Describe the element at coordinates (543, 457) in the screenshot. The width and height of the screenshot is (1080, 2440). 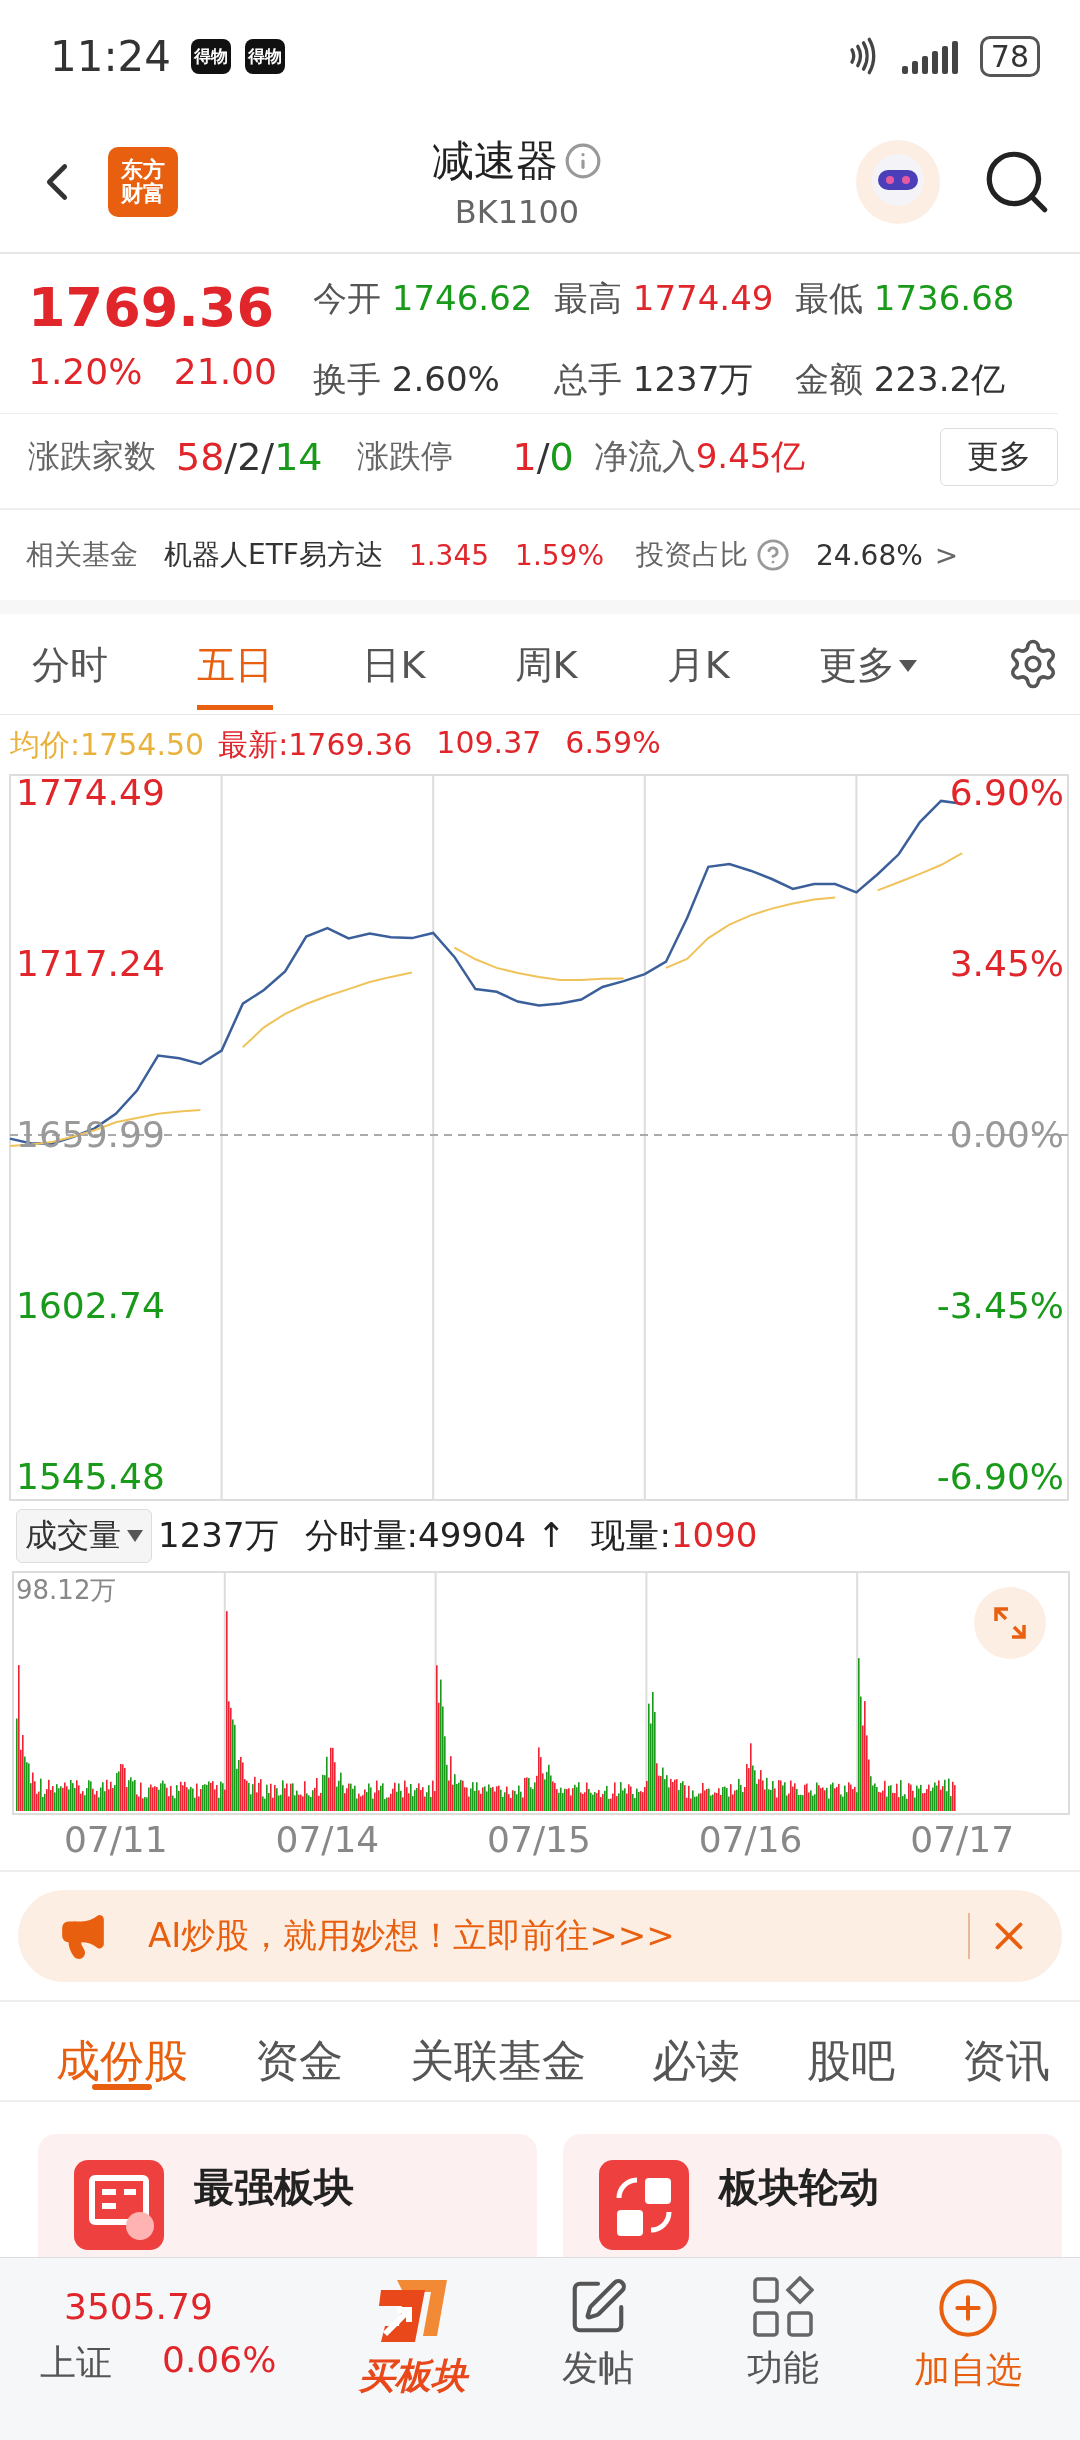
I see `limit-value: 1/0` at that location.